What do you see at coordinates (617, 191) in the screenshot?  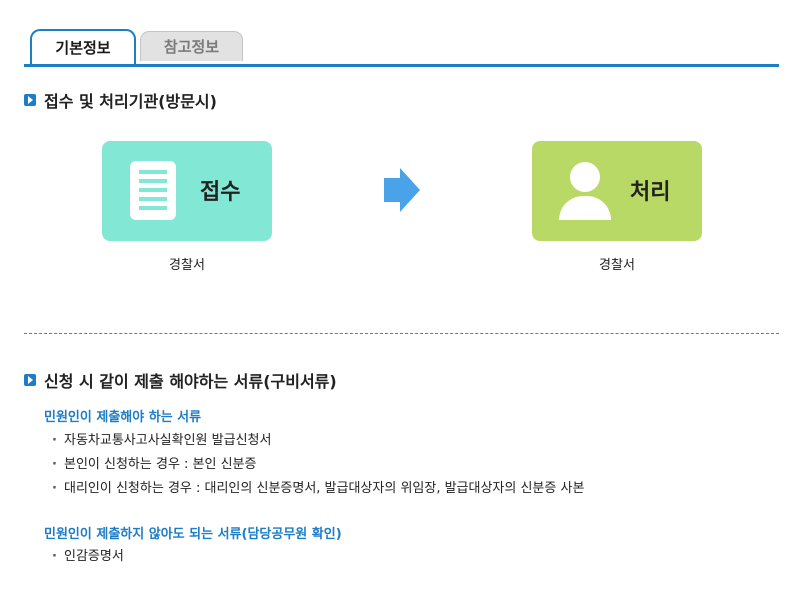 I see `process-box: 처리` at bounding box center [617, 191].